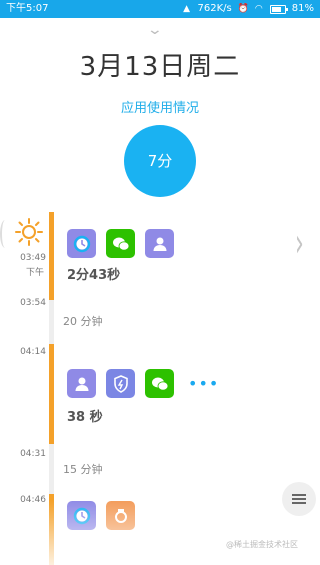 Image resolution: width=320 pixels, height=565 pixels. I want to click on timeline-time-period: 下午, so click(34, 273).